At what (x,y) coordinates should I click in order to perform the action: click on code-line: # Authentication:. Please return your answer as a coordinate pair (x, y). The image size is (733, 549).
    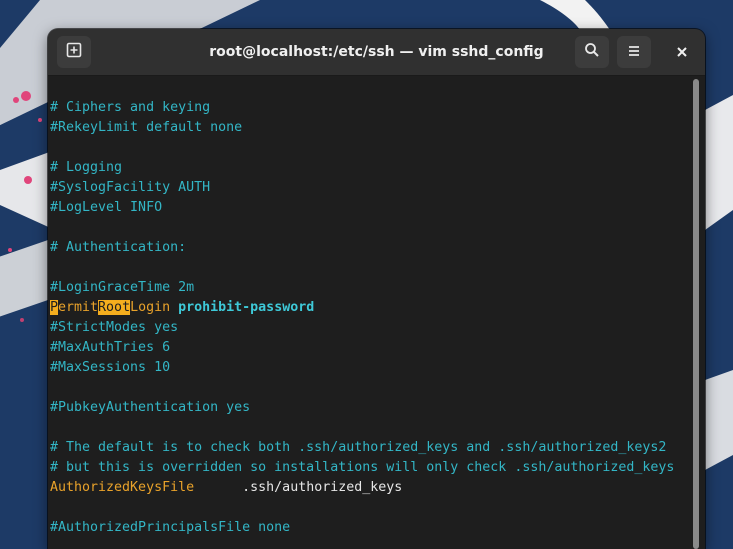
    Looking at the image, I should click on (118, 247).